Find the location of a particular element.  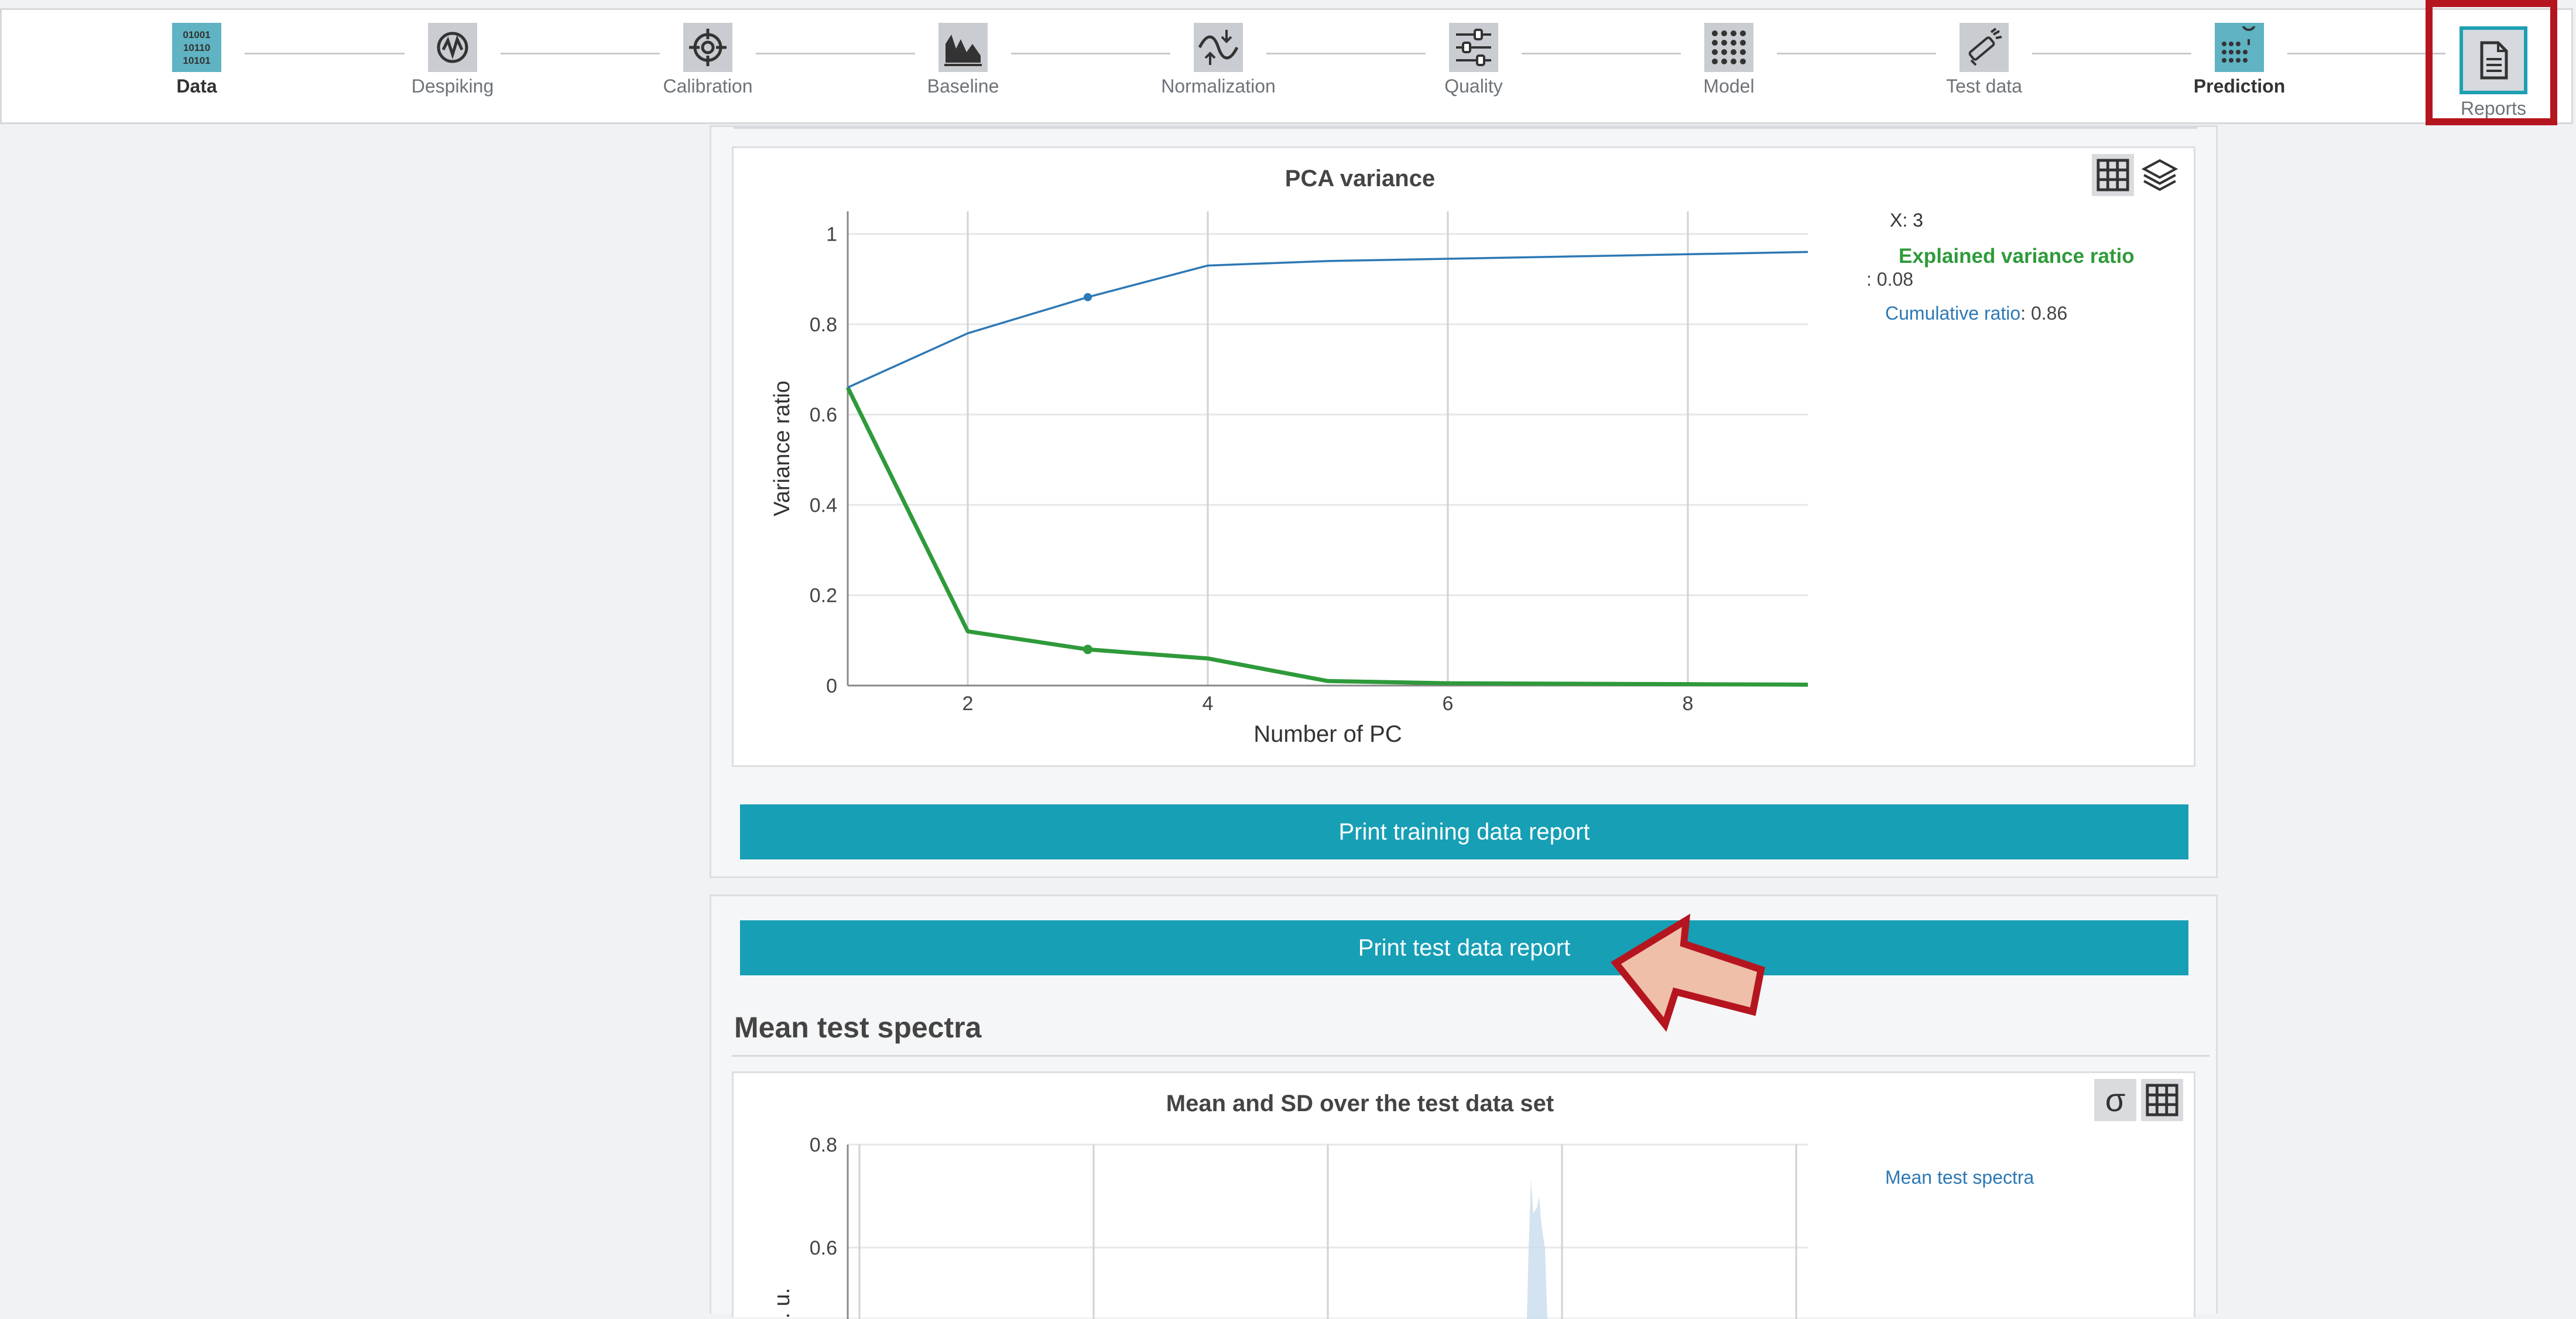

binary-data-icon: 01001 10110 10101 is located at coordinates (196, 47).